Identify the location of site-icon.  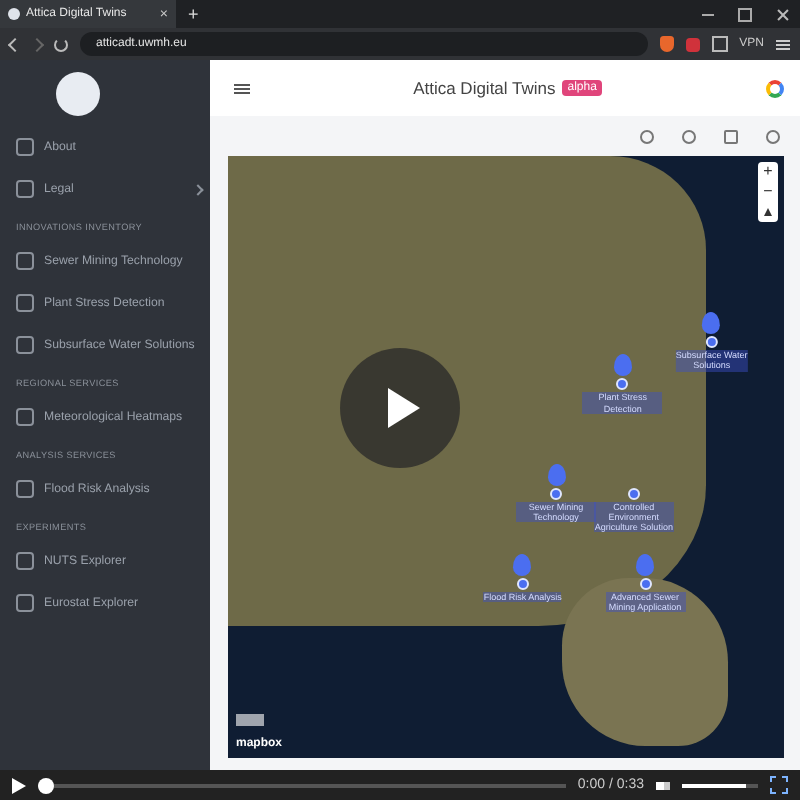
(14, 14).